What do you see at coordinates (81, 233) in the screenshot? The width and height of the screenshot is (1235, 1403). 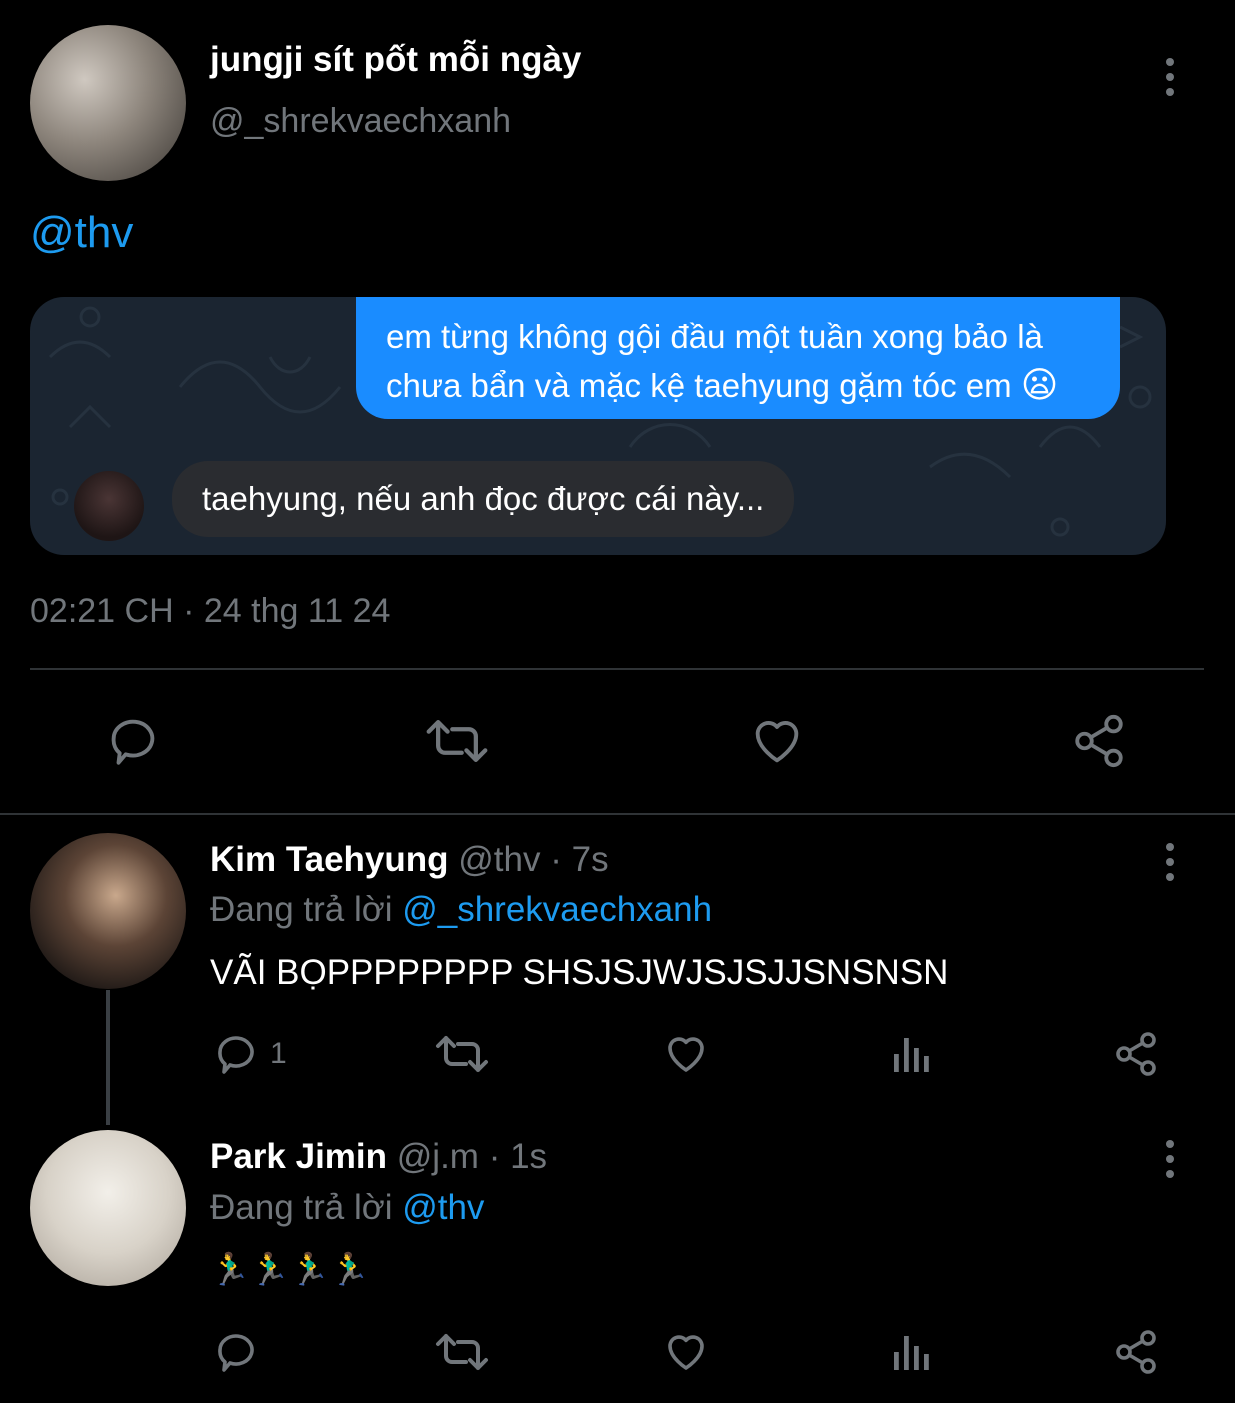 I see `tweet-mention: @thv` at bounding box center [81, 233].